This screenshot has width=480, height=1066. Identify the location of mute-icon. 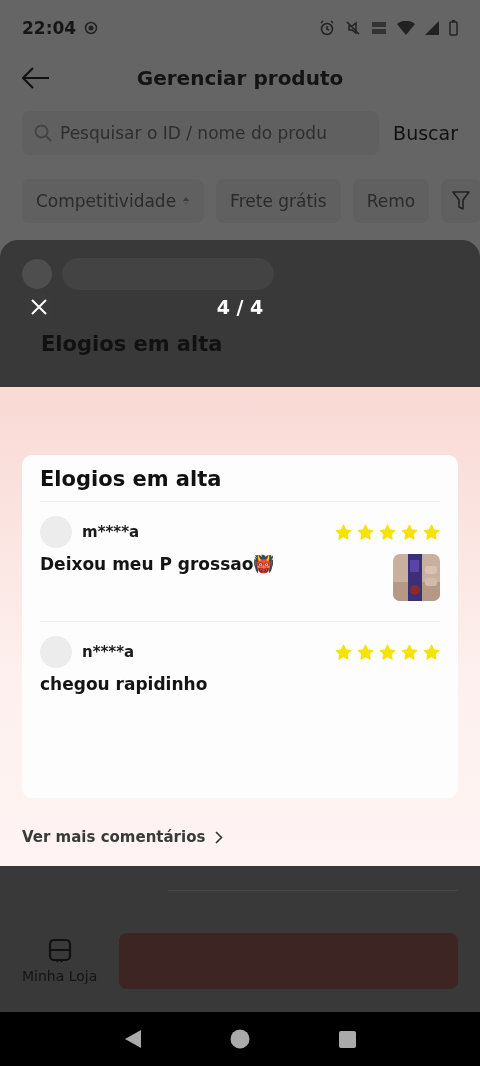
(353, 27).